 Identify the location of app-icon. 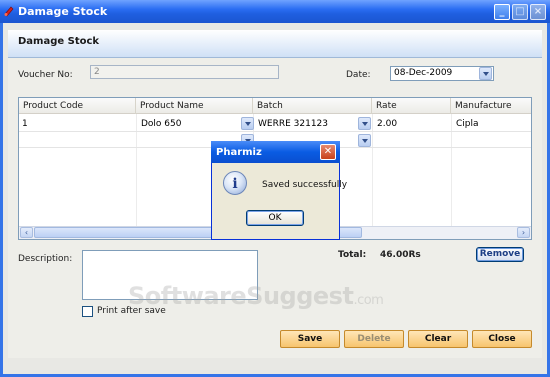
(9, 11).